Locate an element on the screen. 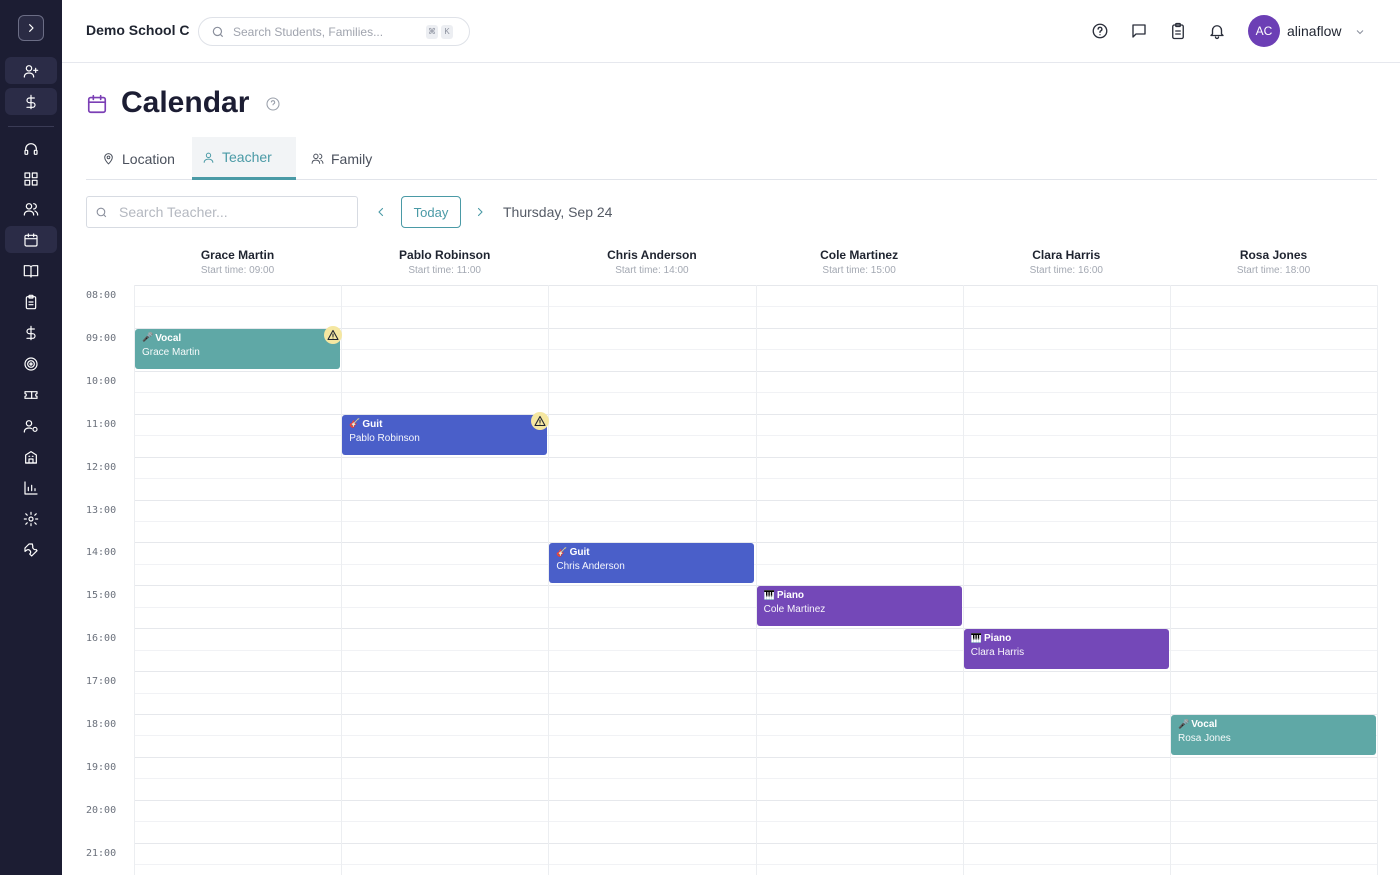 This screenshot has height=875, width=1400. sidebar-item-locations is located at coordinates (31, 456).